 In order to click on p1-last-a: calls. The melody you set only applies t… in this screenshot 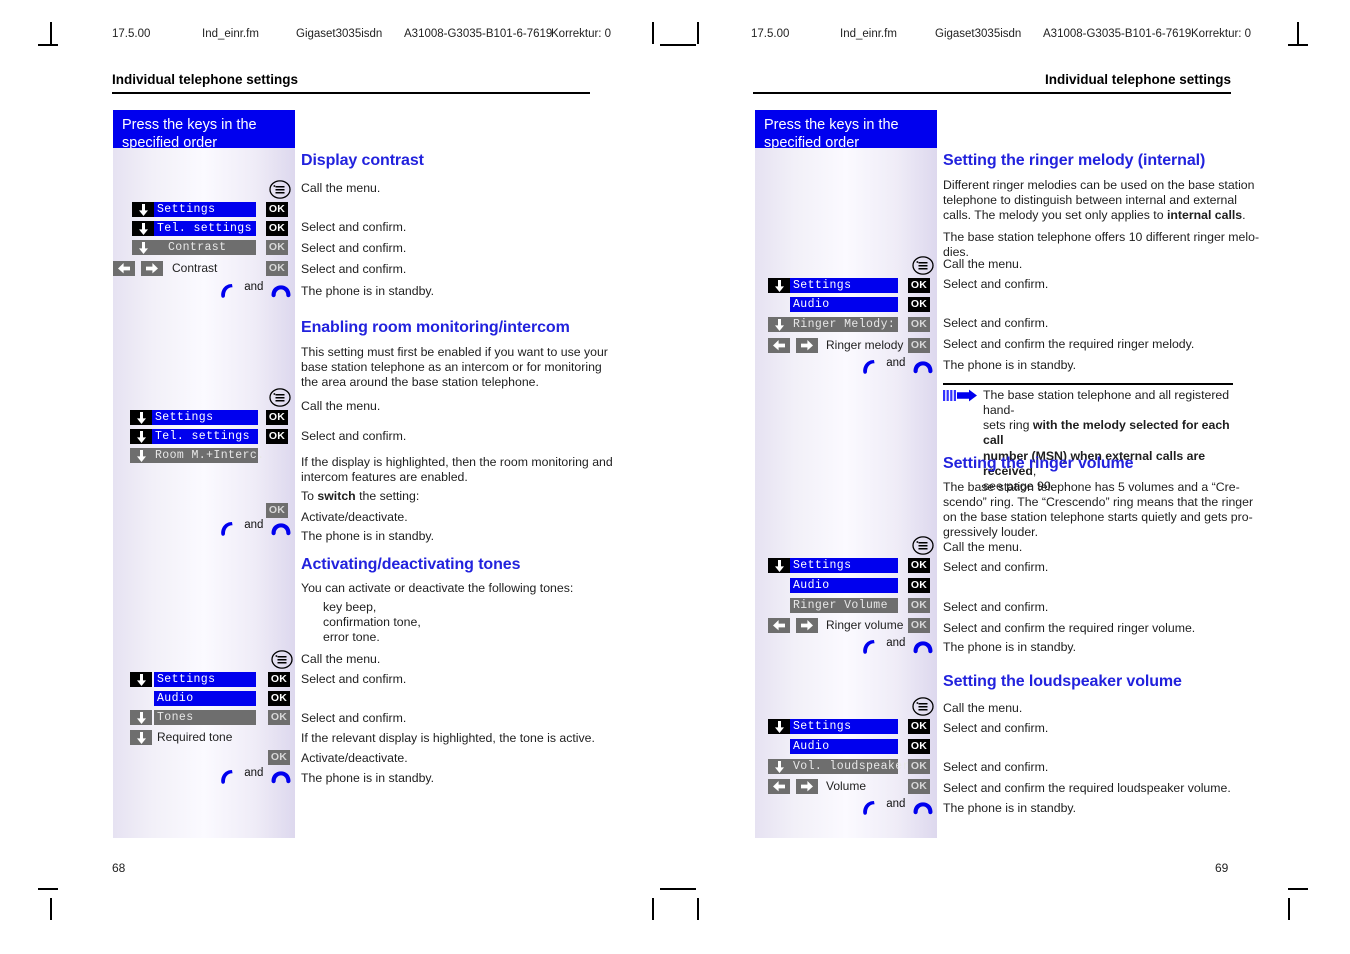, I will do `click(1055, 215)`.